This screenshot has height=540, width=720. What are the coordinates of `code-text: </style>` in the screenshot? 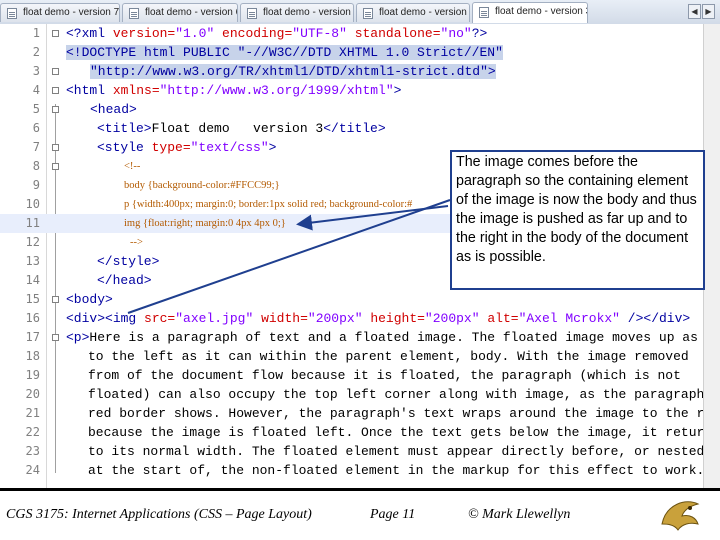 It's located at (128, 261).